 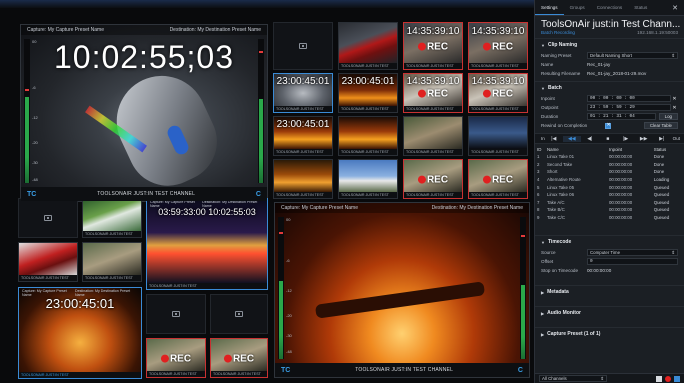 I want to click on step-forward-button: |▶, so click(x=626, y=139).